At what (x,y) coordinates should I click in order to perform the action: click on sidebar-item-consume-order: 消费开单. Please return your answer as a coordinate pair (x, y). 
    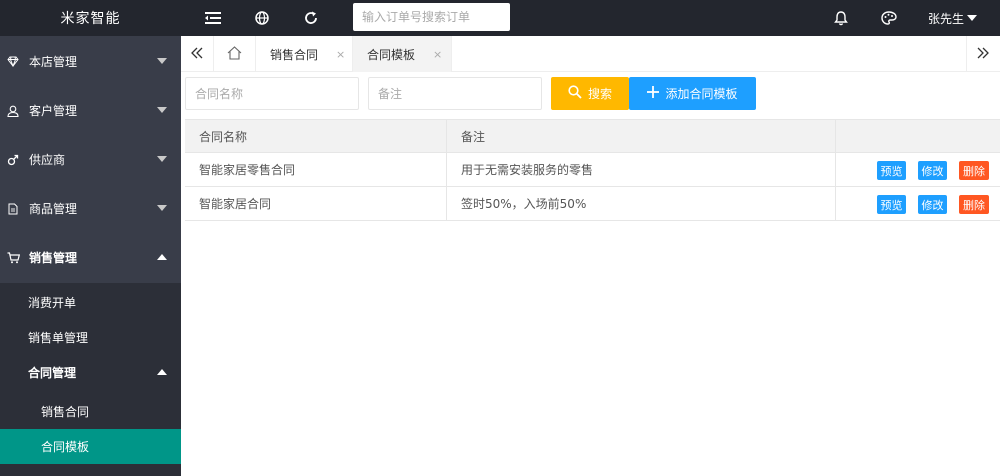
    Looking at the image, I should click on (90, 302).